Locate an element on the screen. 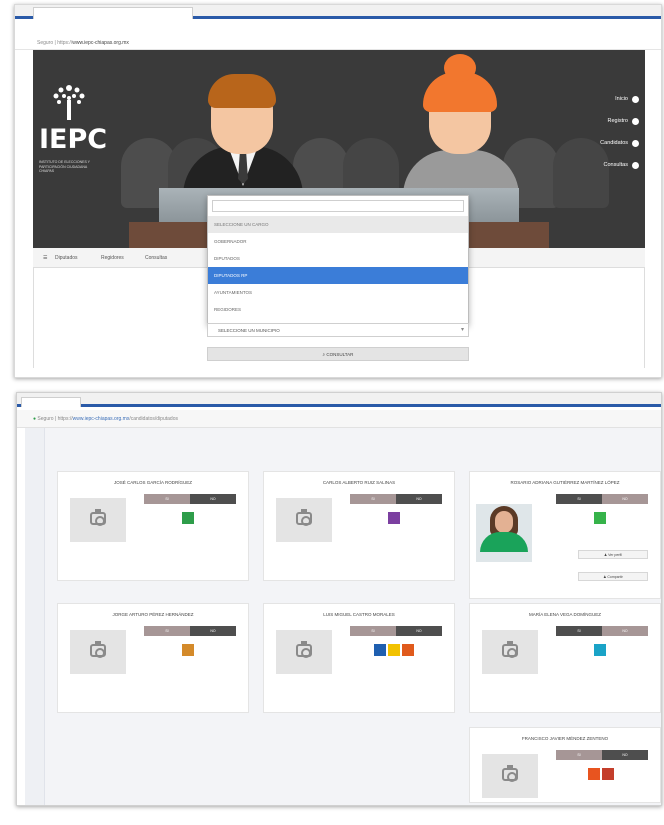 This screenshot has height=825, width=664. url-text: Seguro | https://www.iepc-chiapas.org.mx is located at coordinates (83, 43).